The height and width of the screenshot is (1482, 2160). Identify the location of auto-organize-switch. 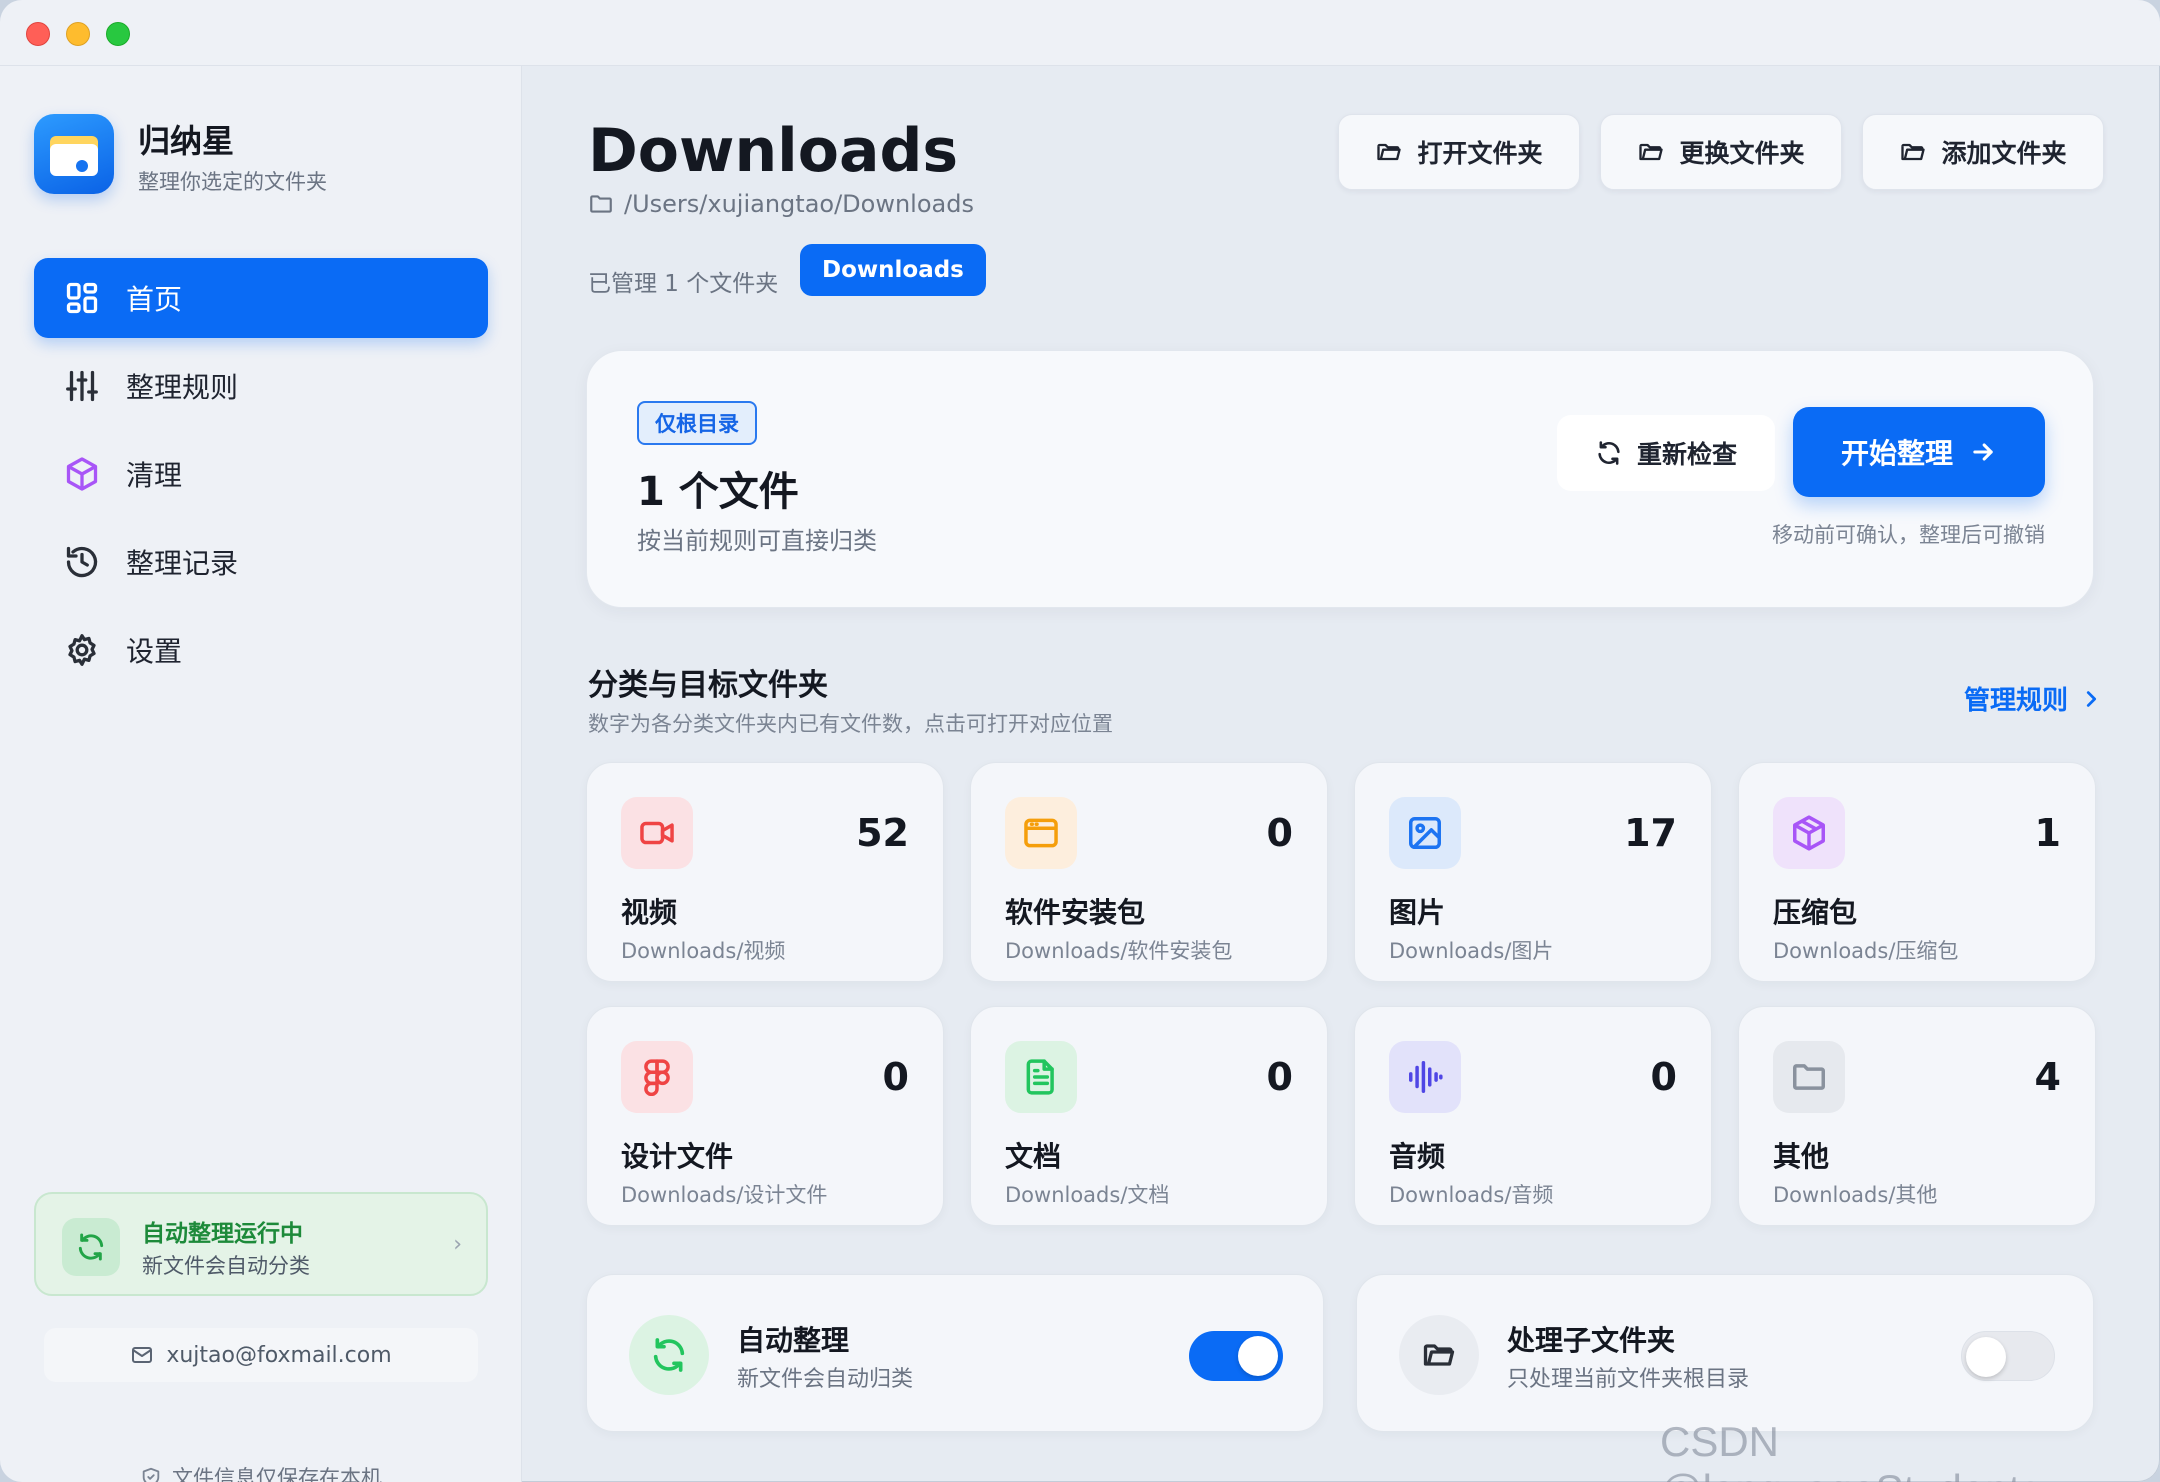
(1236, 1356).